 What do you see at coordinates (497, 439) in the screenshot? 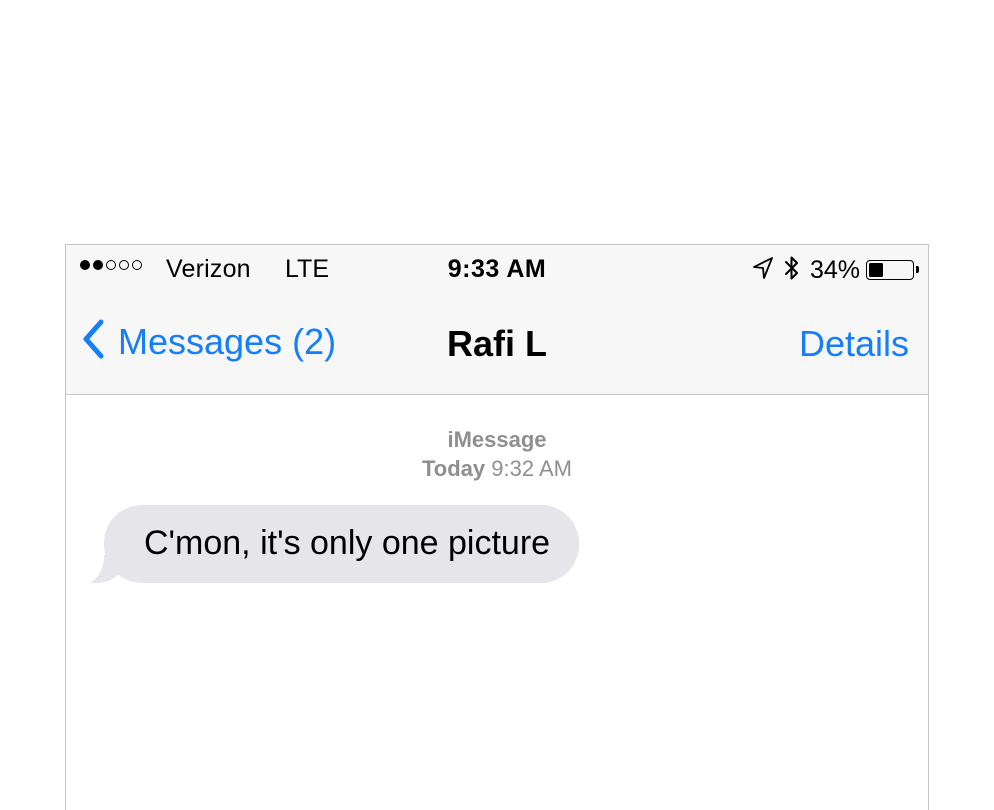
I see `service-label: iMessage` at bounding box center [497, 439].